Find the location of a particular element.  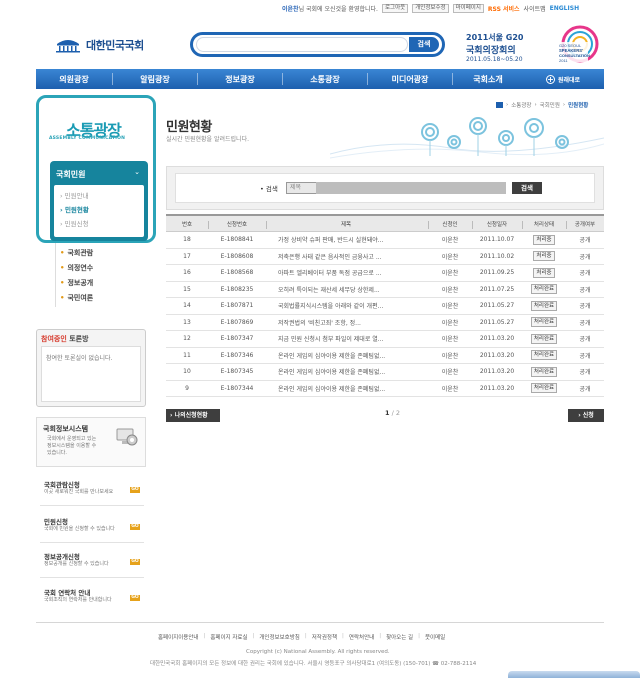

search-input is located at coordinates (302, 44).